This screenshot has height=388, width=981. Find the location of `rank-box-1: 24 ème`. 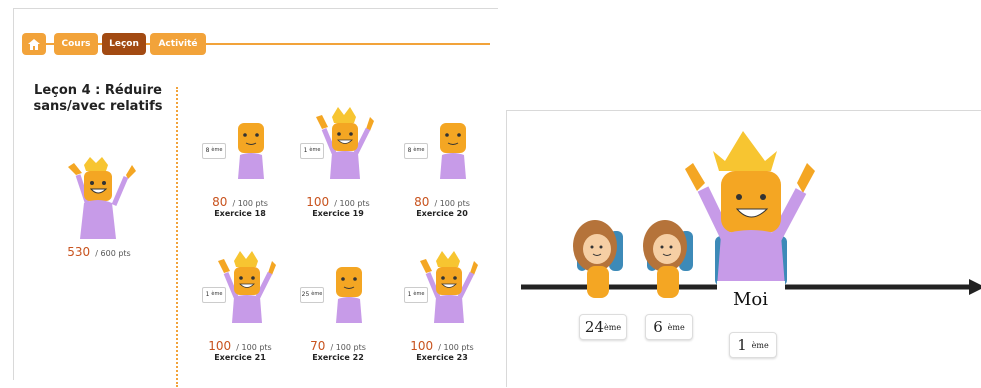

rank-box-1: 24 ème is located at coordinates (603, 327).